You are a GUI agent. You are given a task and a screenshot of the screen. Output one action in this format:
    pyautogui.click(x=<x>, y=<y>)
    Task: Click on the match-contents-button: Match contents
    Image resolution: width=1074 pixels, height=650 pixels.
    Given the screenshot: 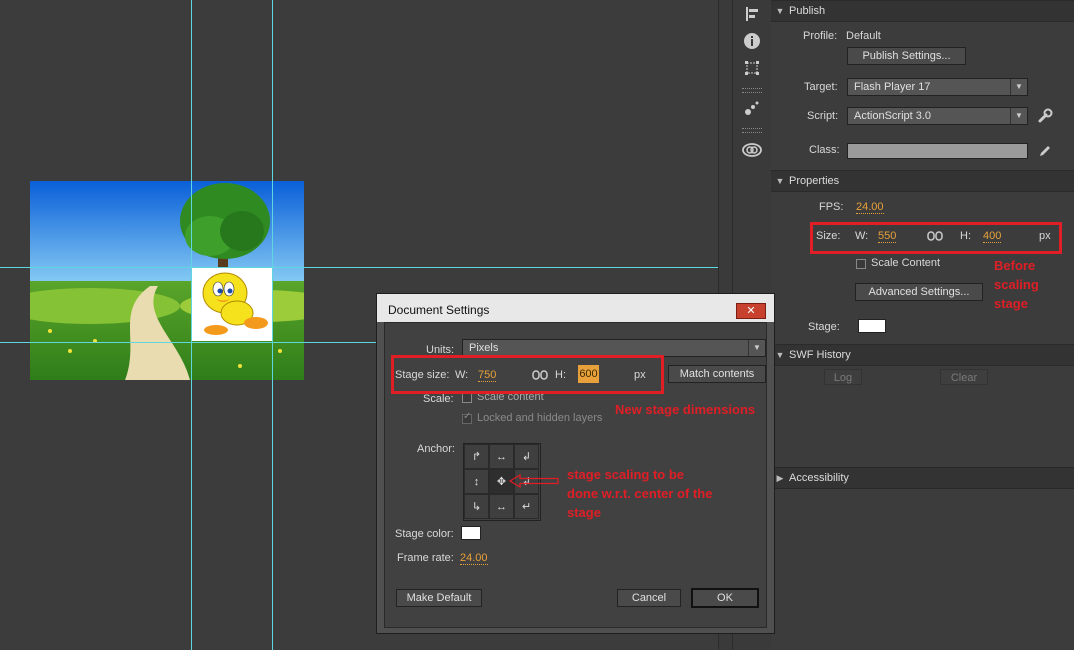 What is the action you would take?
    pyautogui.click(x=717, y=374)
    